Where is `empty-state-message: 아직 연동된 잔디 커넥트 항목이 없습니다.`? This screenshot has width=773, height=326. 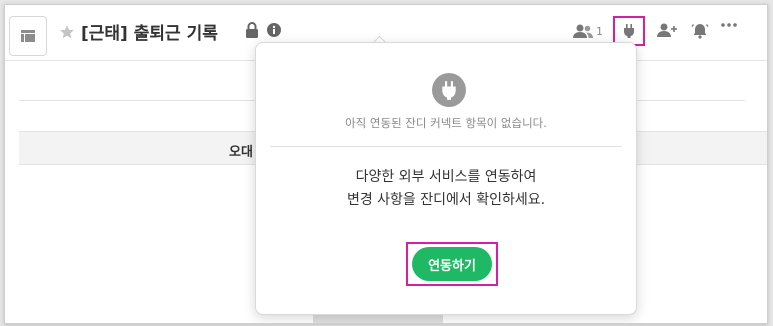 empty-state-message: 아직 연동된 잔디 커넥트 항목이 없습니다. is located at coordinates (446, 123).